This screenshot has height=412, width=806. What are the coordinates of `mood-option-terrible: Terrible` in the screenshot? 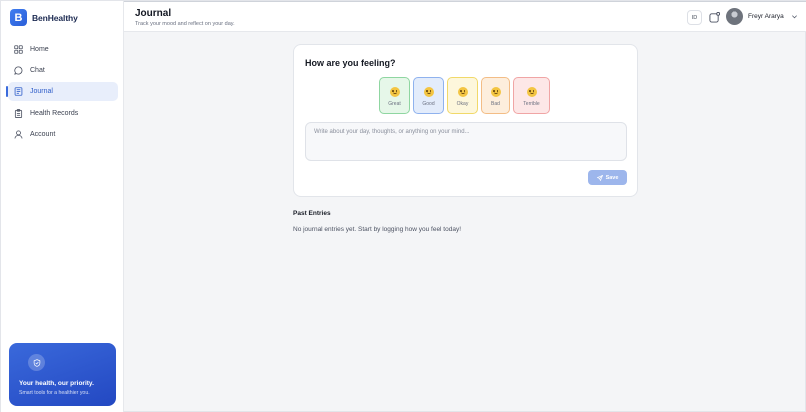 It's located at (531, 95).